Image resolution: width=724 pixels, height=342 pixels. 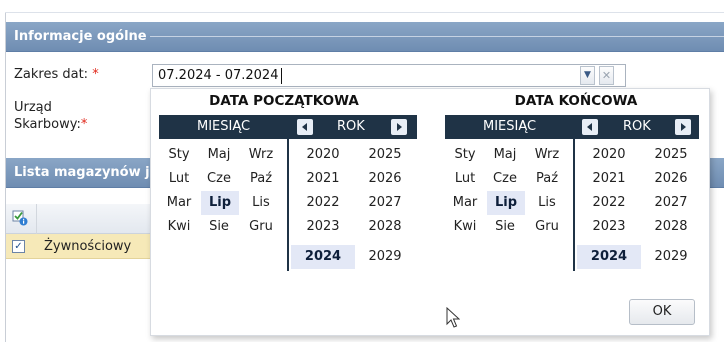 I want to click on end-header-bar: MIESIĄC ROK, so click(x=572, y=127).